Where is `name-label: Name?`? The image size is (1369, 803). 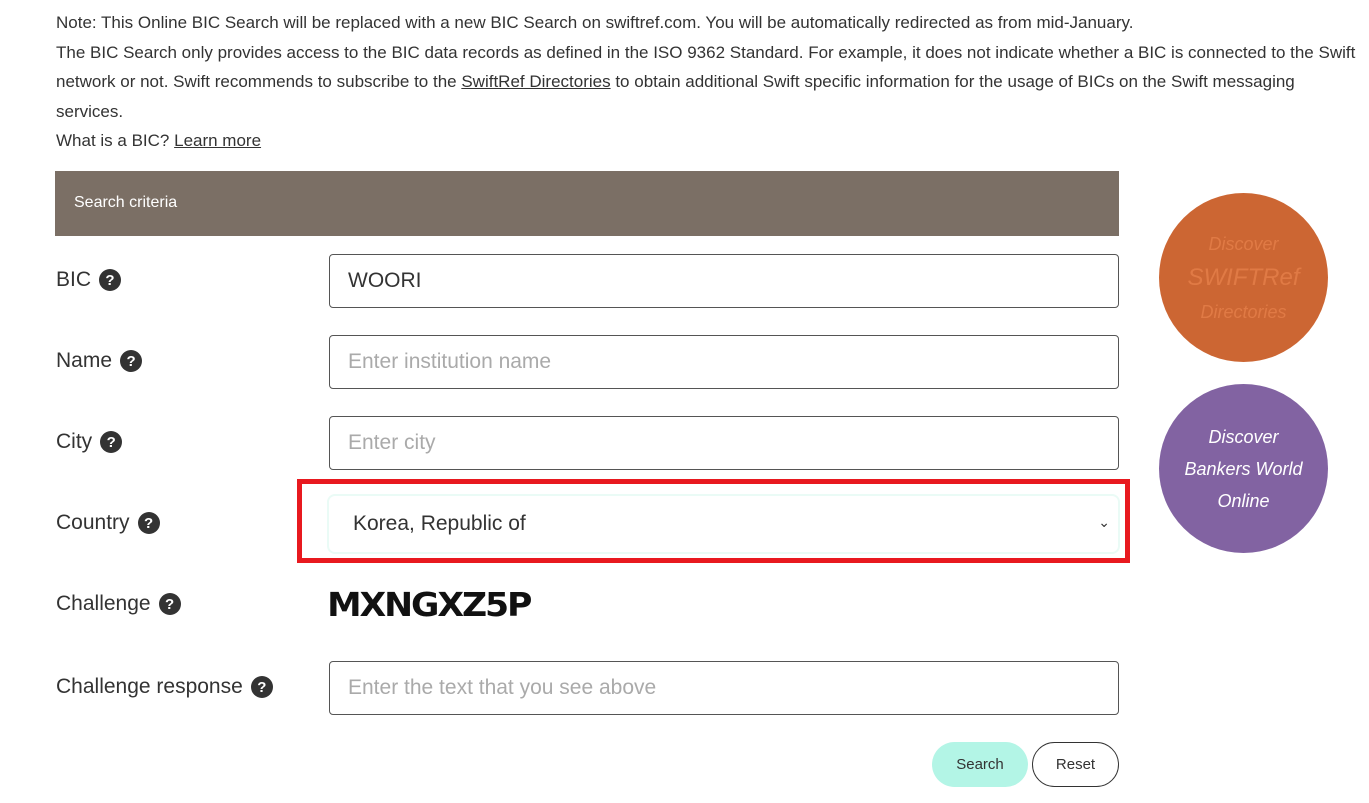 name-label: Name? is located at coordinates (99, 361).